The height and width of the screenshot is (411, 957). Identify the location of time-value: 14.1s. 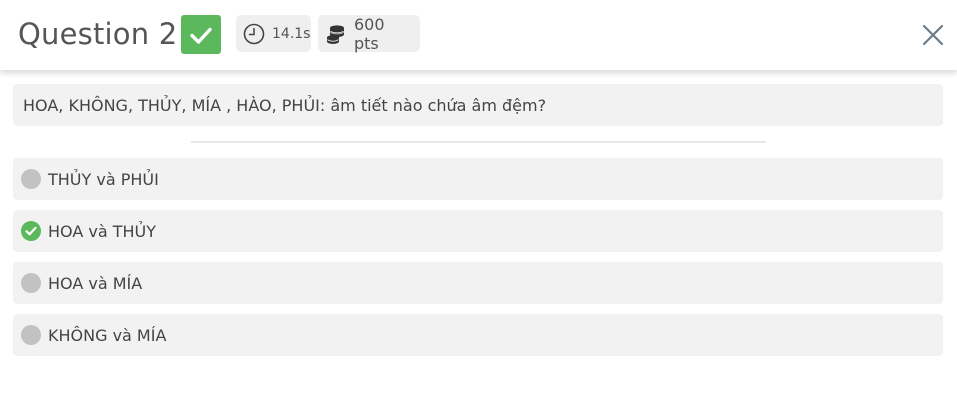
(291, 33).